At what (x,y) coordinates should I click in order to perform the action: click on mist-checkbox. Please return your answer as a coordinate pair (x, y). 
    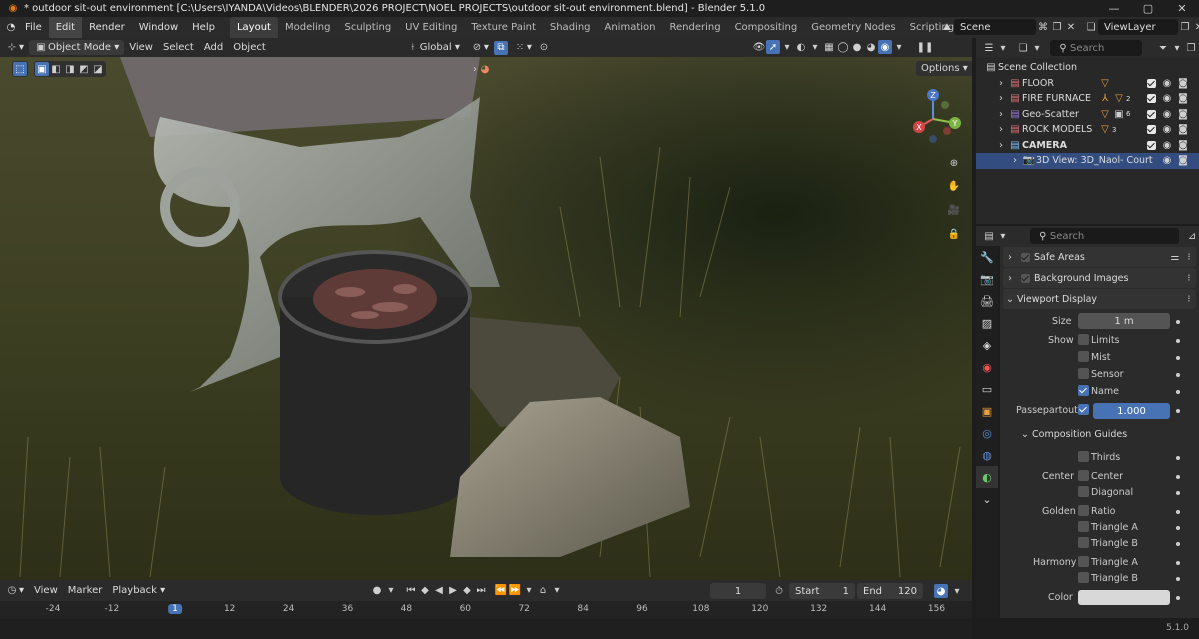
    Looking at the image, I should click on (1083, 356).